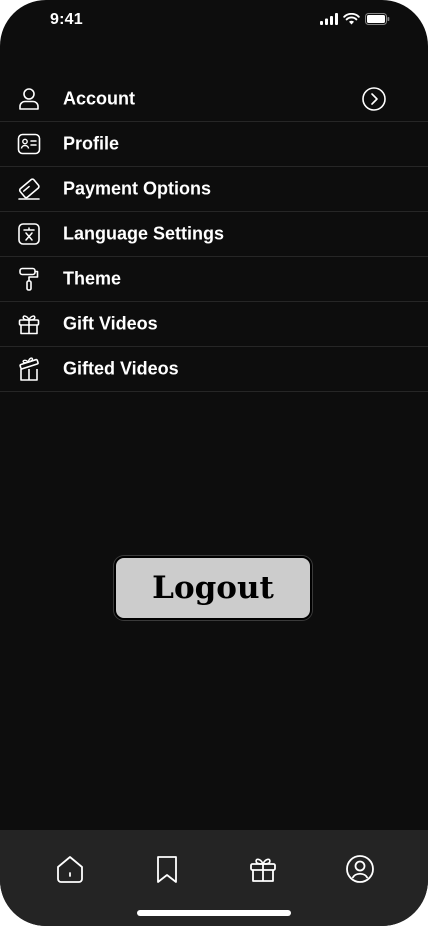 This screenshot has width=428, height=926. Describe the element at coordinates (91, 143) in the screenshot. I see `menu-item-label: Profile` at that location.